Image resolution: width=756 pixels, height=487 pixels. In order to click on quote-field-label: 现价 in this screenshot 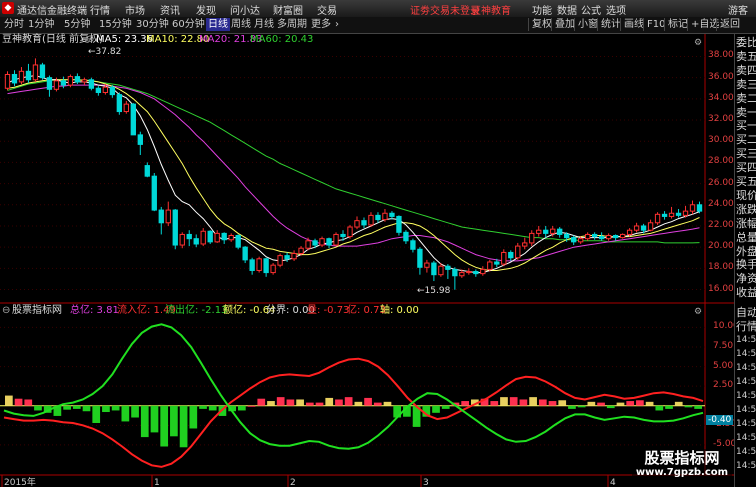, I will do `click(746, 195)`.